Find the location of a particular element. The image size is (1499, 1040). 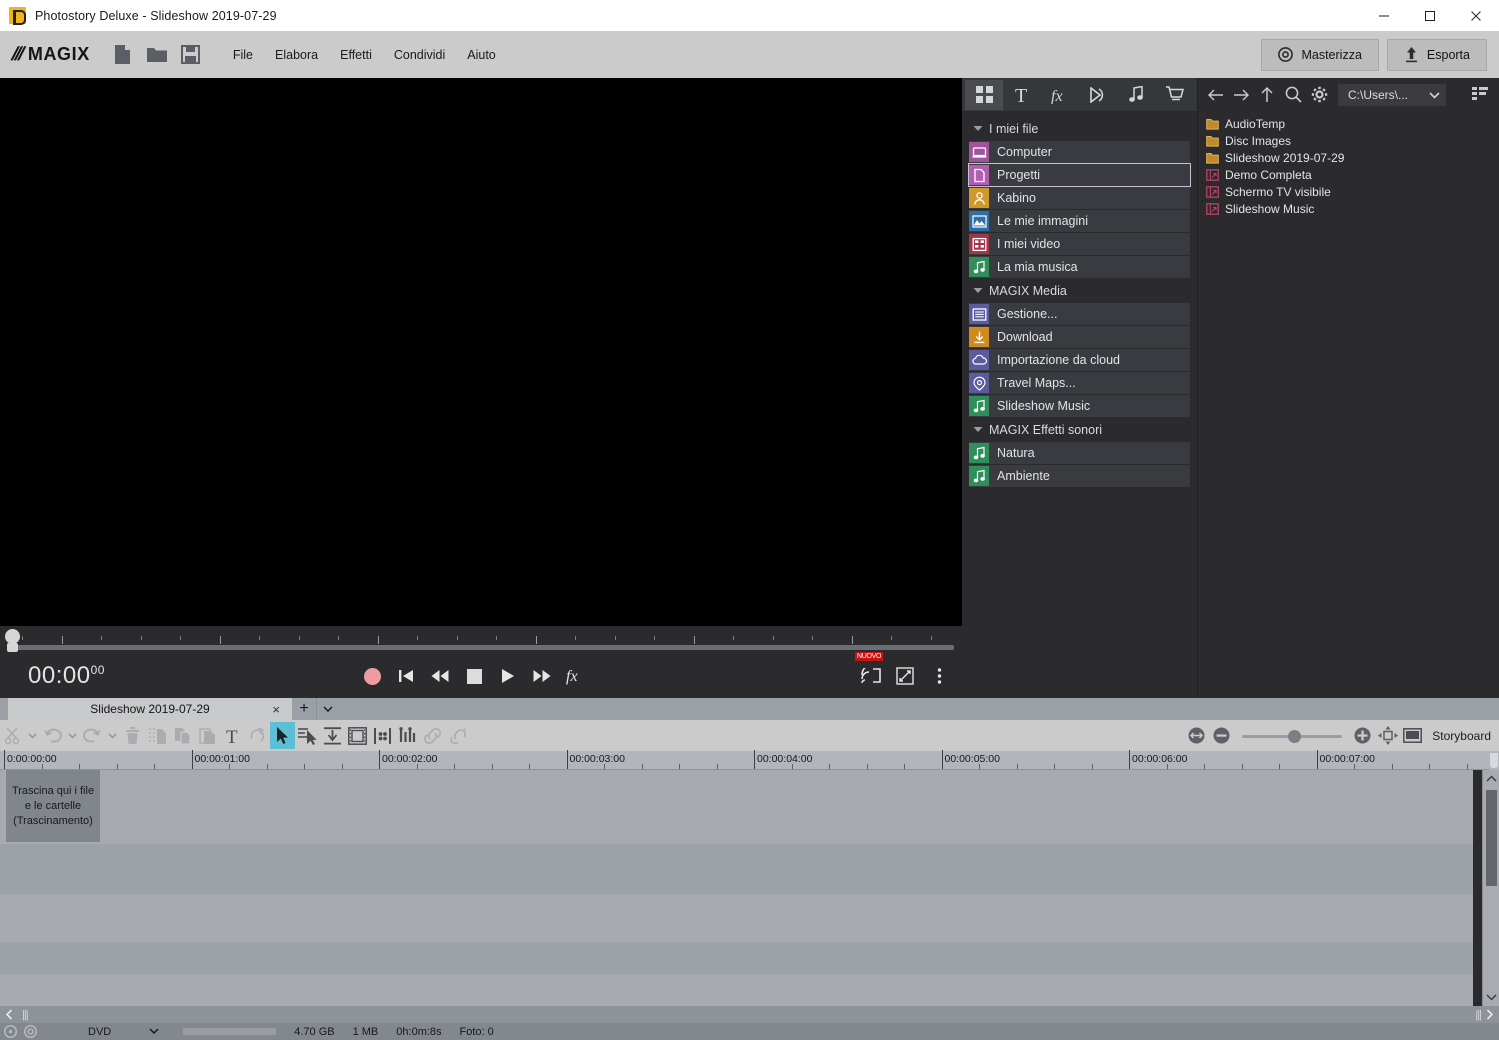

menu-file: File is located at coordinates (243, 55).